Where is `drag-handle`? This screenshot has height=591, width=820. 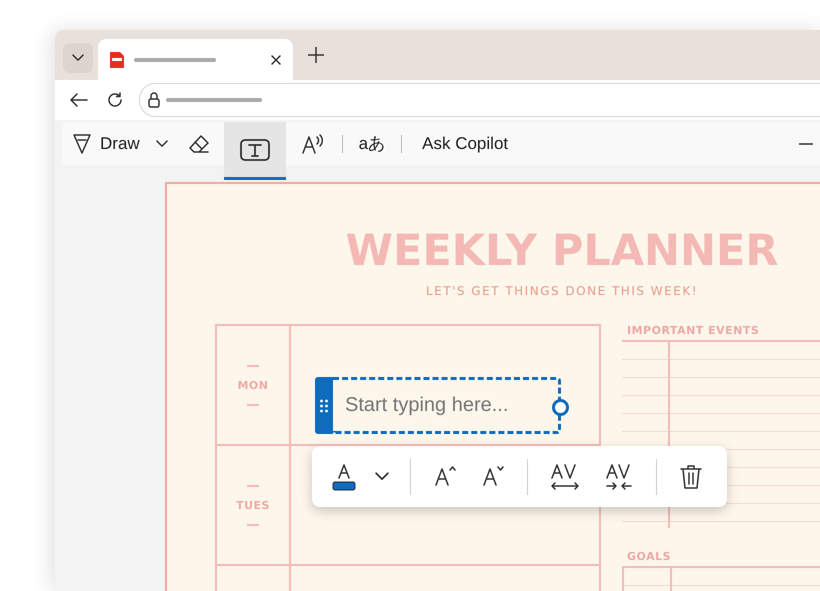
drag-handle is located at coordinates (324, 405).